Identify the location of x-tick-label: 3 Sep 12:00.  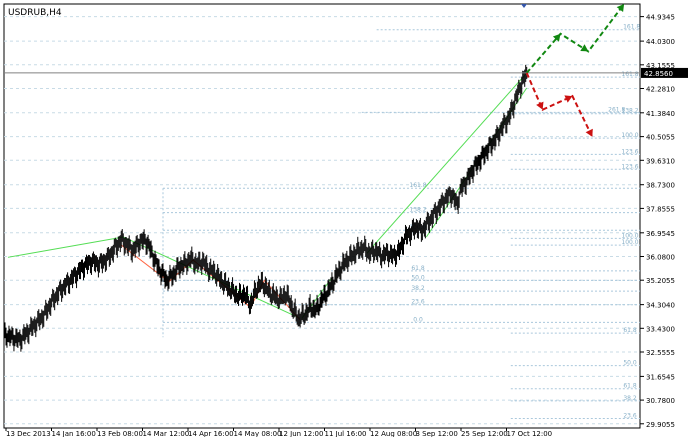
(437, 433).